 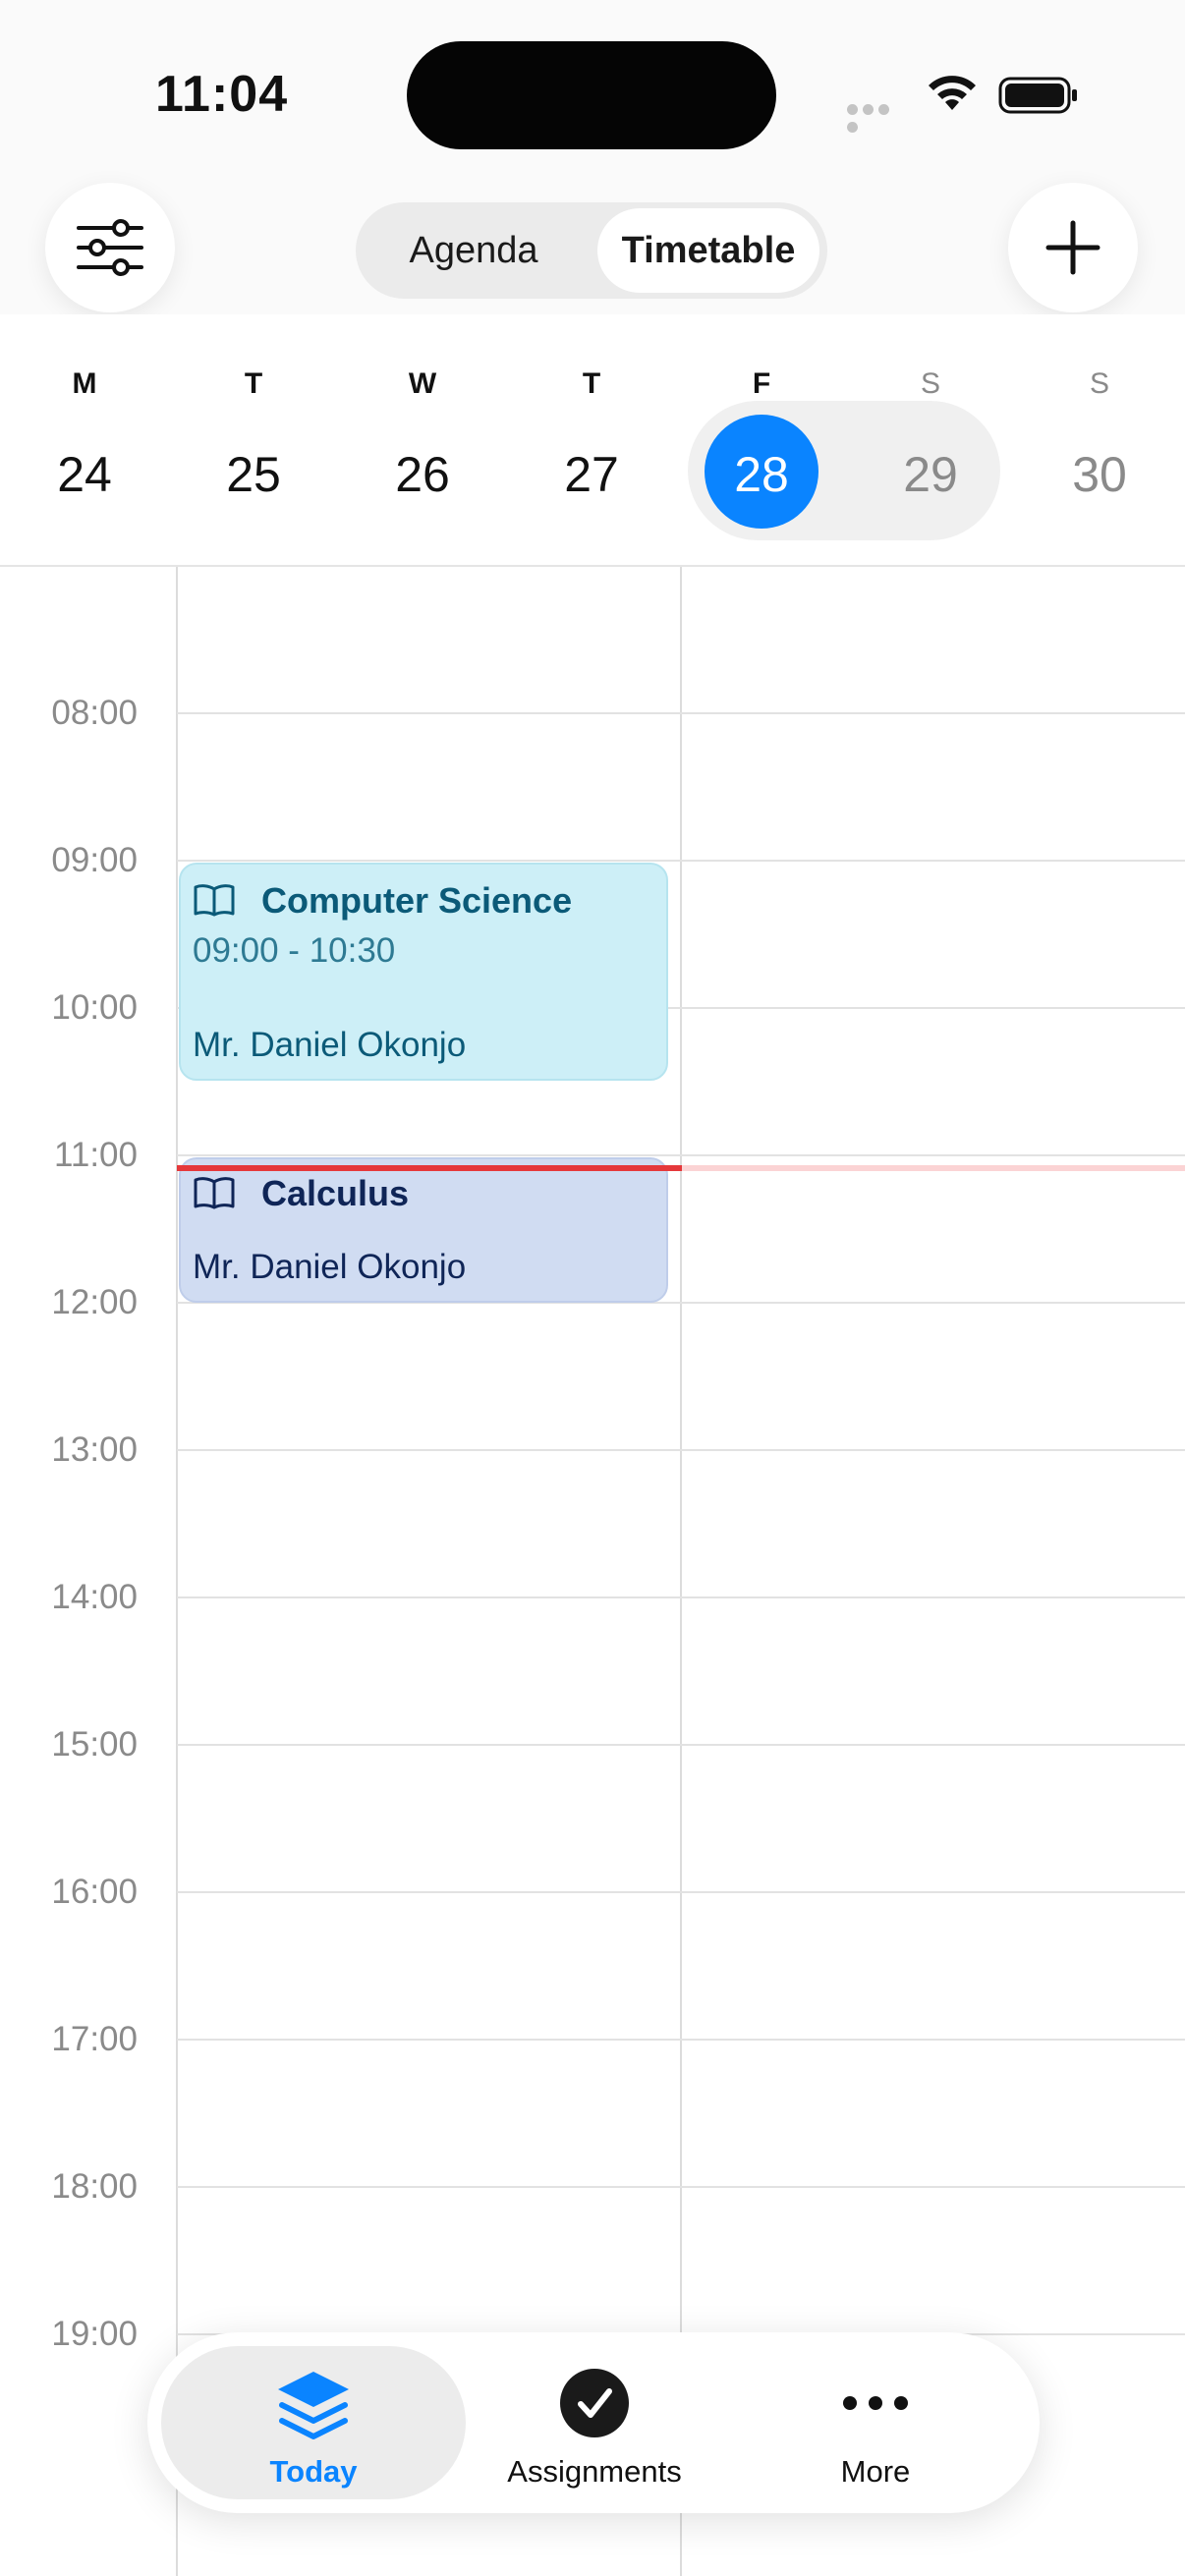 What do you see at coordinates (592, 250) in the screenshot?
I see `view-switcher: Agenda Timetable` at bounding box center [592, 250].